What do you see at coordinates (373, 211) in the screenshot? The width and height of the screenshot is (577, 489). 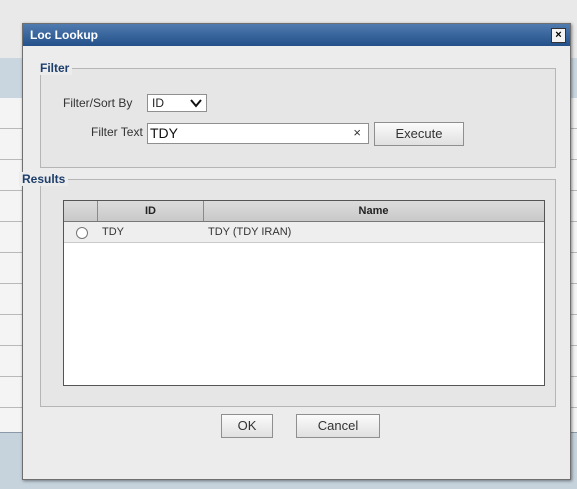 I see `grid-header-name: Name` at bounding box center [373, 211].